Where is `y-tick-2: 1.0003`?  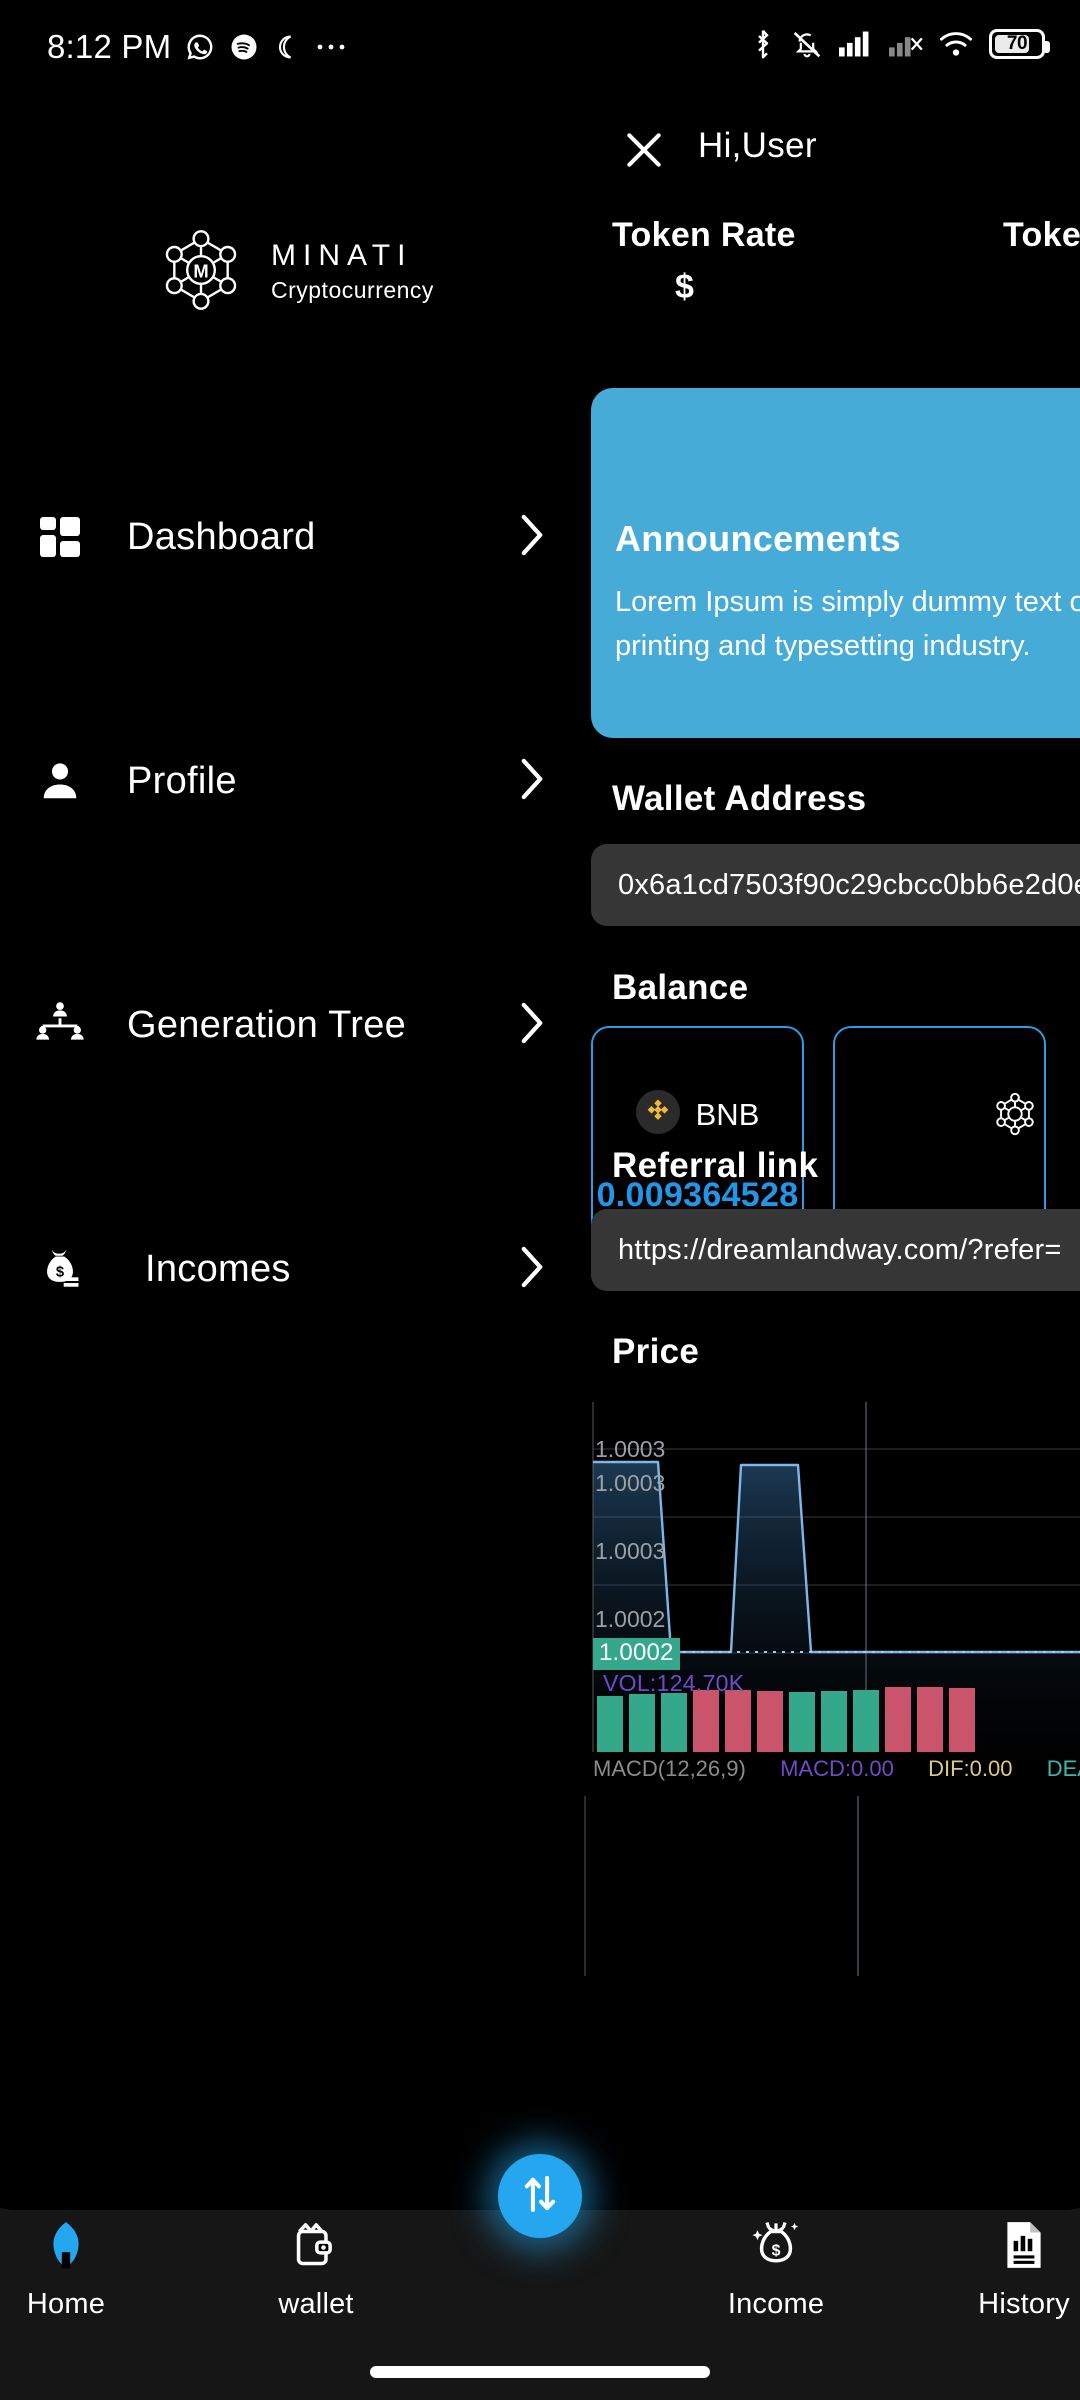 y-tick-2: 1.0003 is located at coordinates (630, 1551).